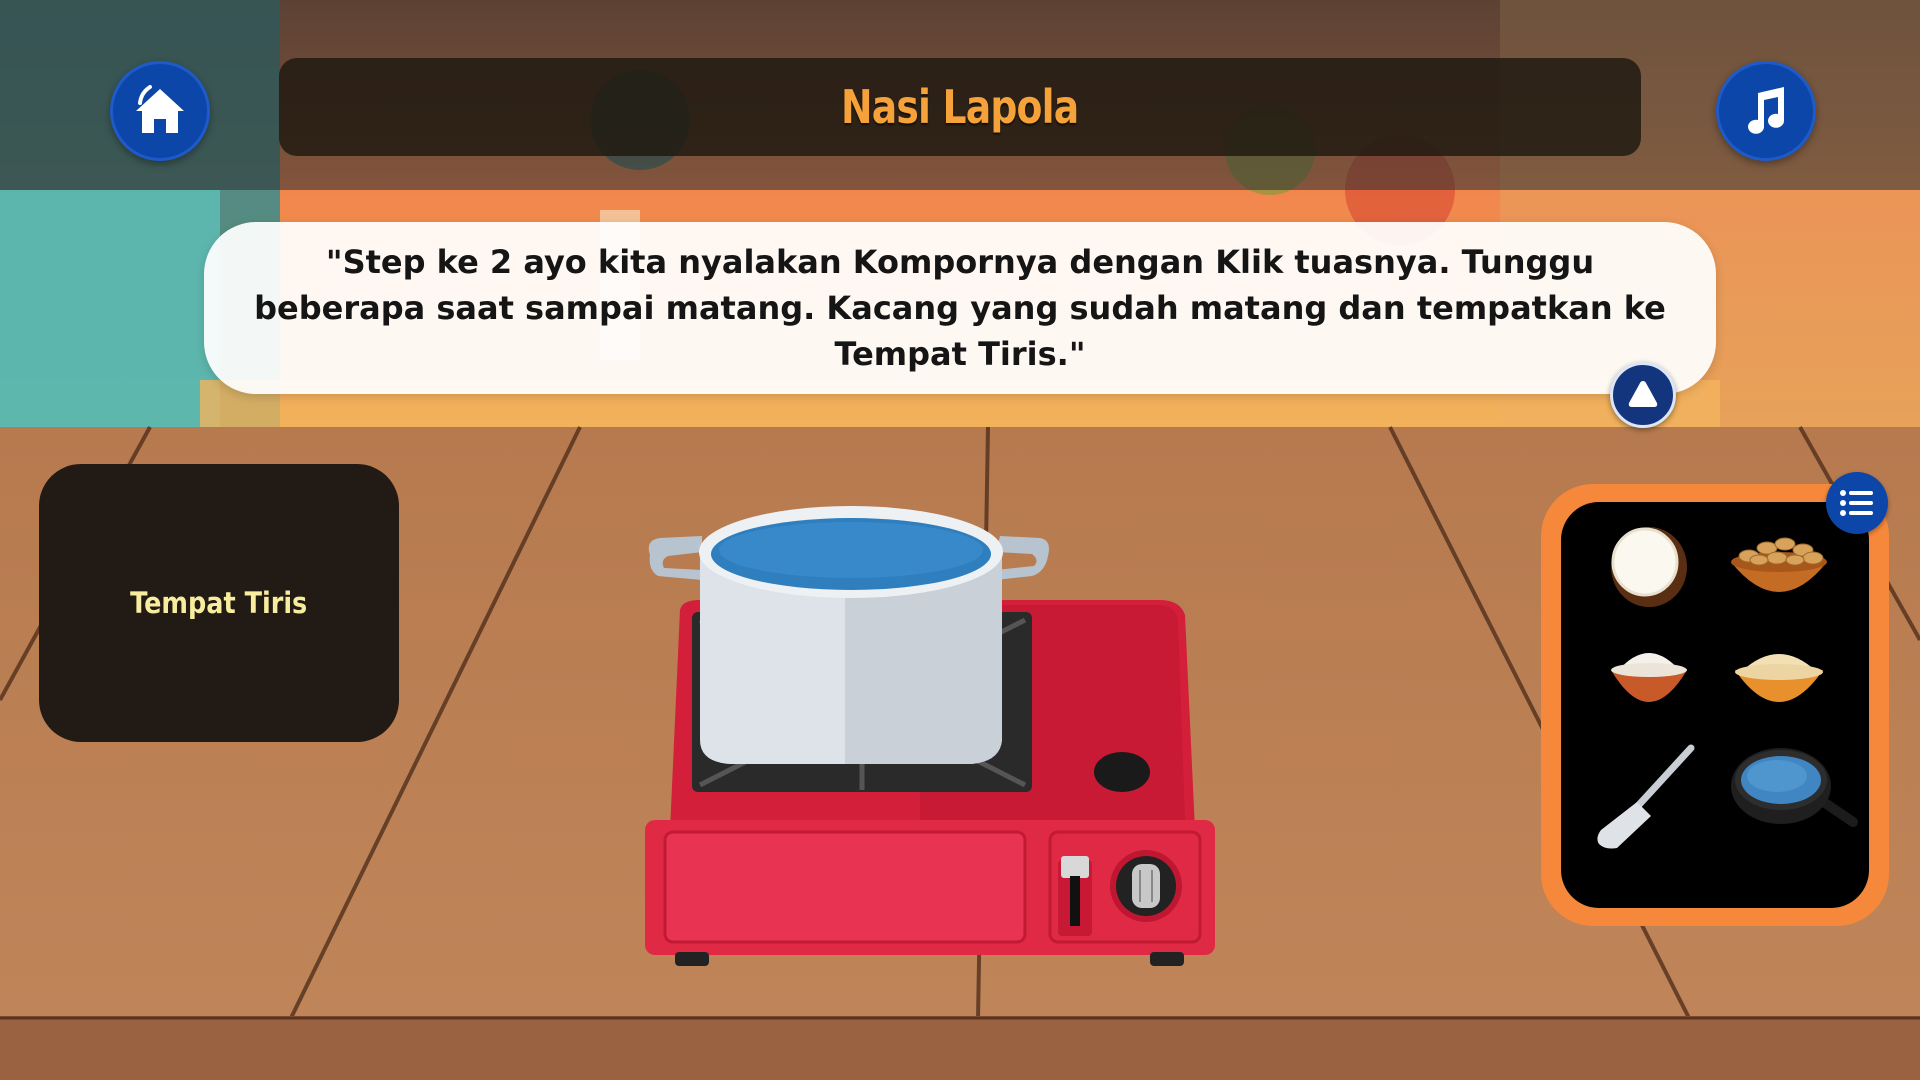 This screenshot has width=1920, height=1080. Describe the element at coordinates (1146, 886) in the screenshot. I see `stove-knob` at that location.